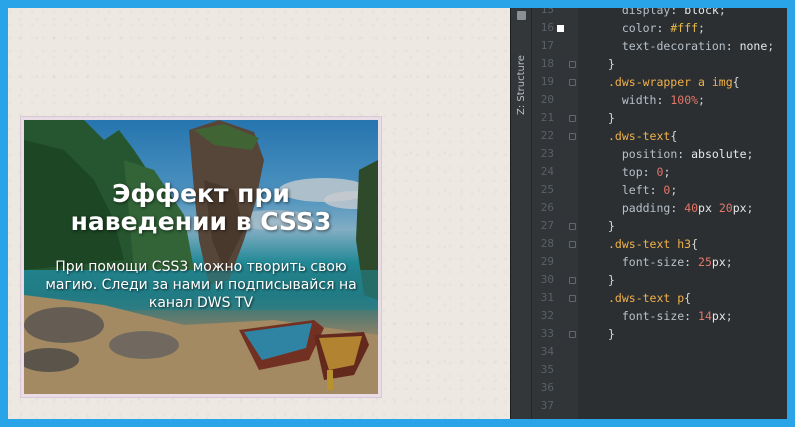 This screenshot has height=427, width=795. Describe the element at coordinates (684, 100) in the screenshot. I see `code-token: 100%` at that location.